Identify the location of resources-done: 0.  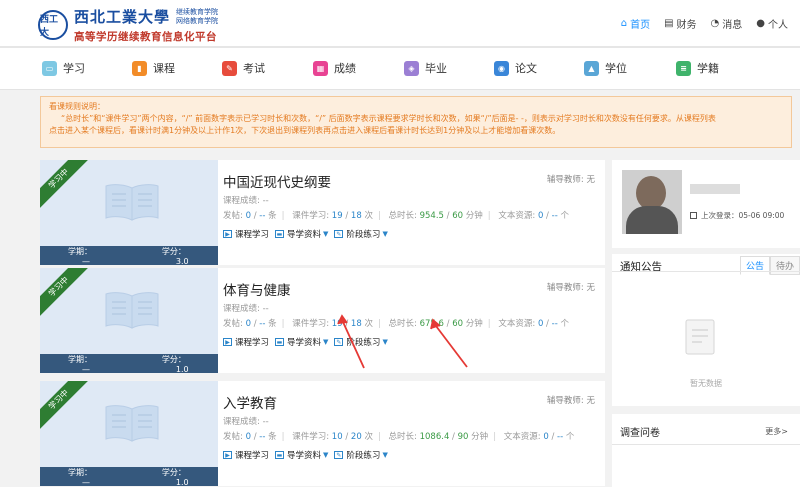
(540, 216).